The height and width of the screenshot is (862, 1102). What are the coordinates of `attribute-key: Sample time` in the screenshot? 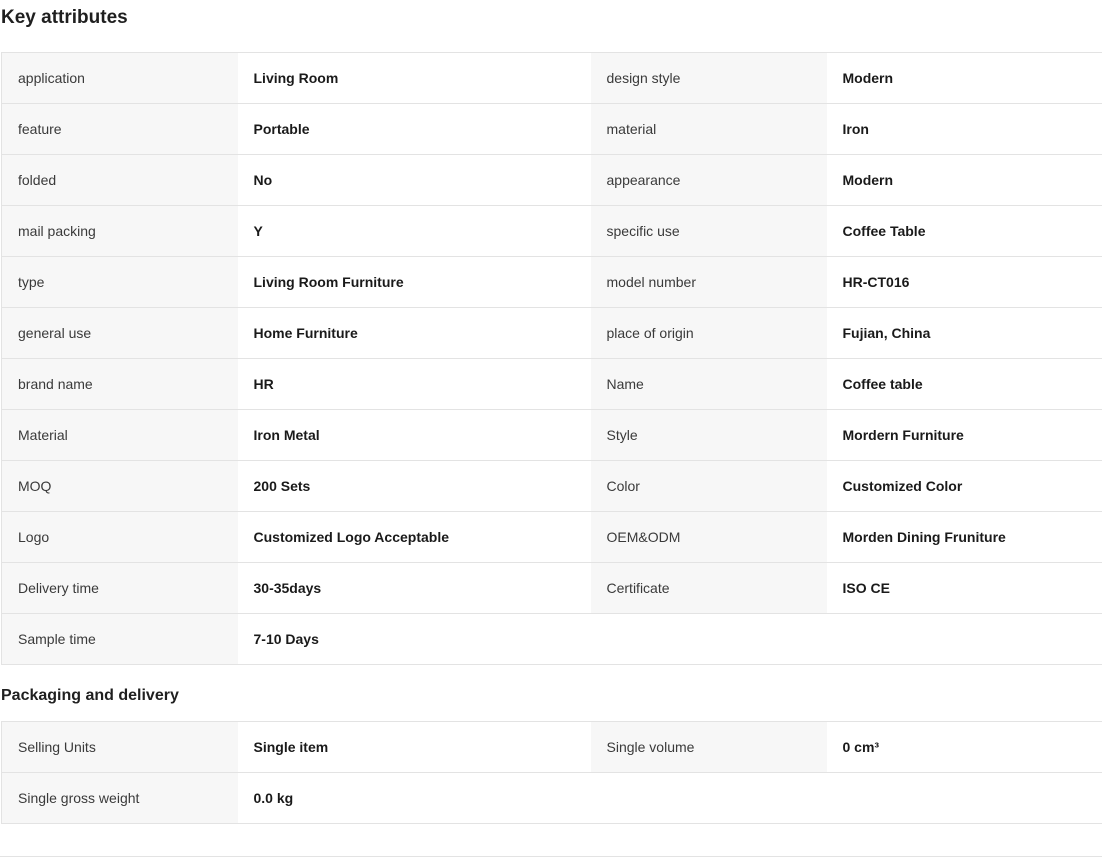 It's located at (119, 639).